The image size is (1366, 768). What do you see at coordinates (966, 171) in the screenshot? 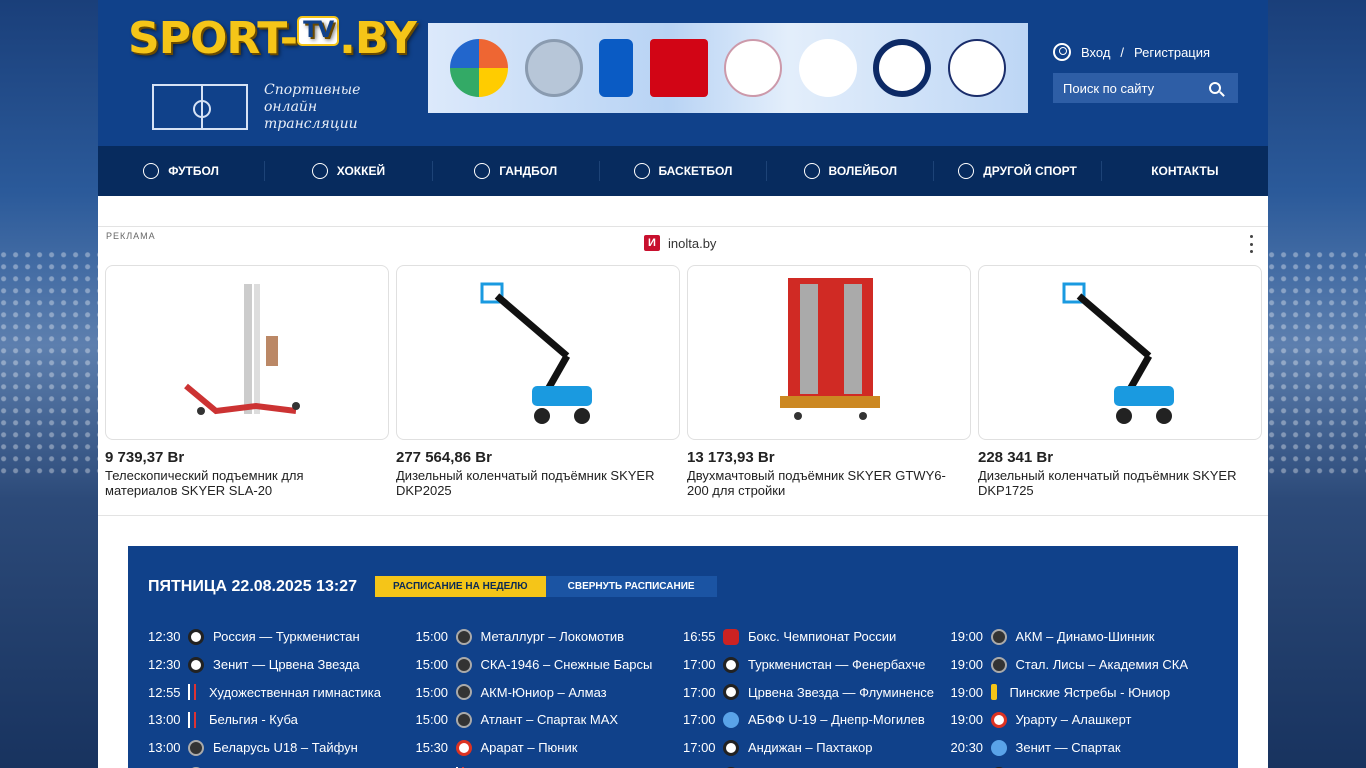
I see `other-sport-icon` at bounding box center [966, 171].